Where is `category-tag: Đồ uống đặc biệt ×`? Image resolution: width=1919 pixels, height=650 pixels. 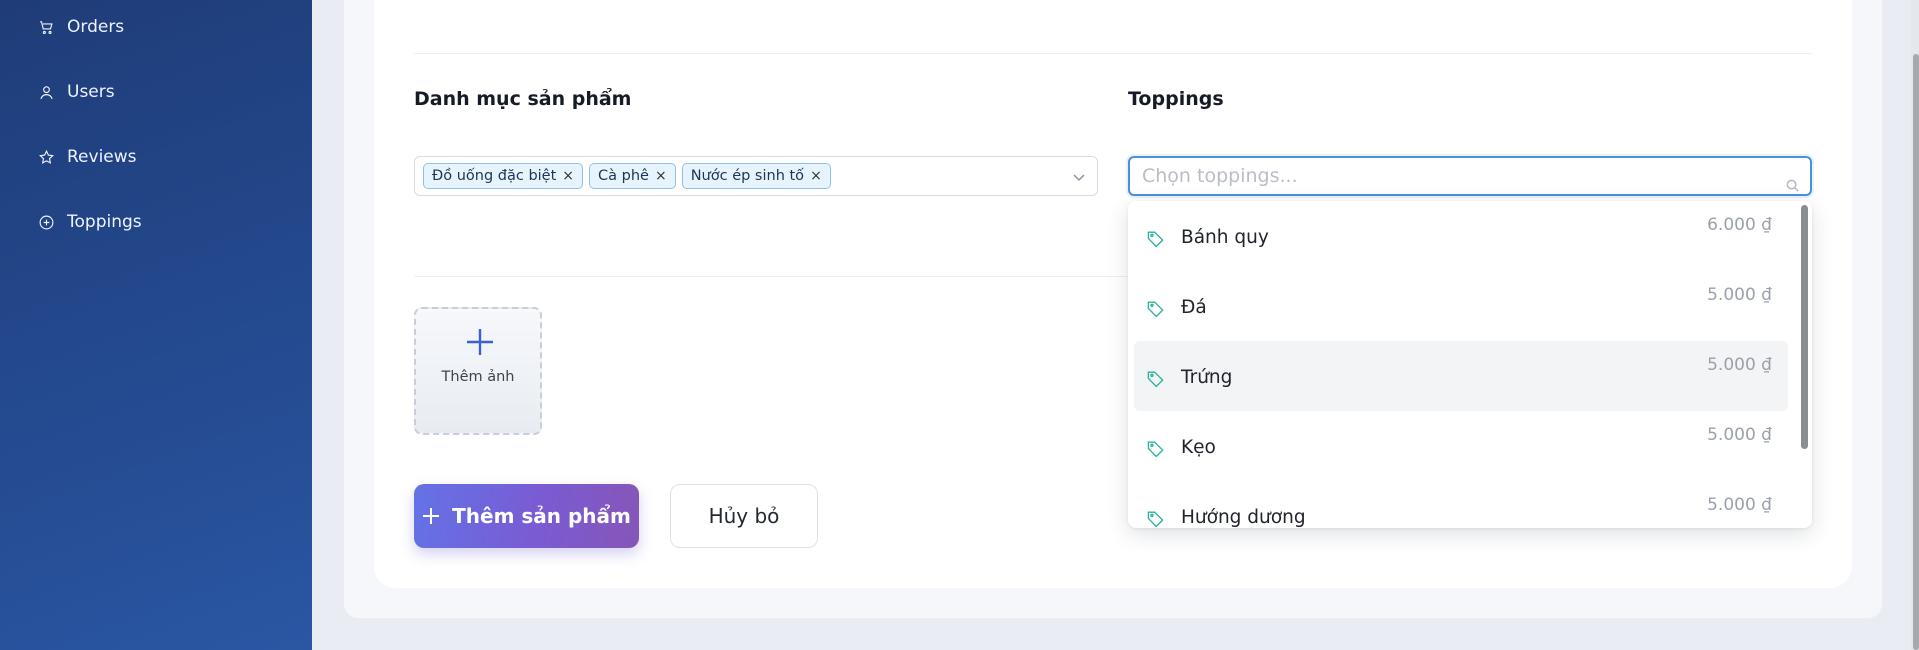 category-tag: Đồ uống đặc biệt × is located at coordinates (503, 176).